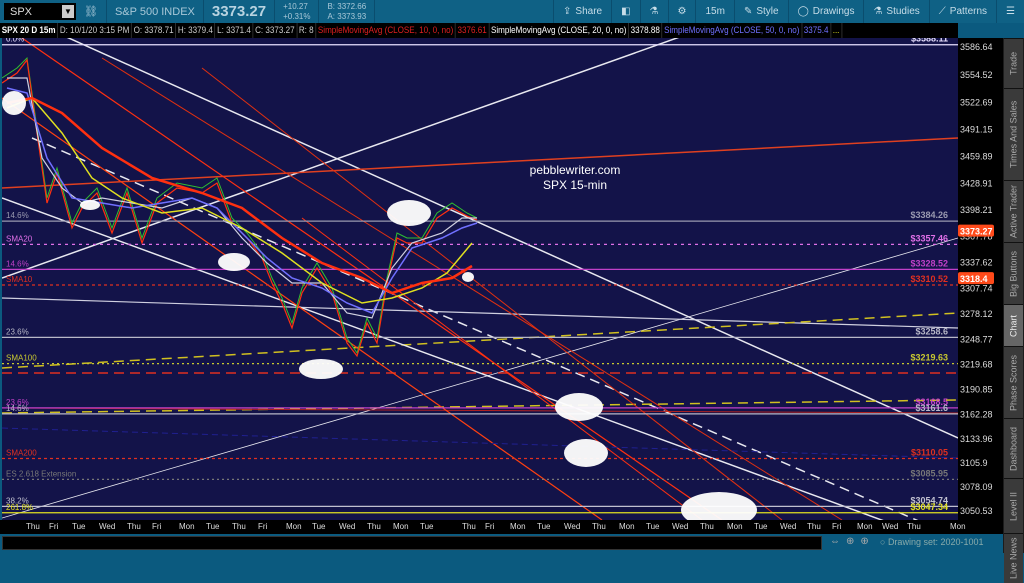 The height and width of the screenshot is (583, 1024). What do you see at coordinates (95, 30) in the screenshot?
I see `bar-date: D: 10/1/20 3:15 PM` at bounding box center [95, 30].